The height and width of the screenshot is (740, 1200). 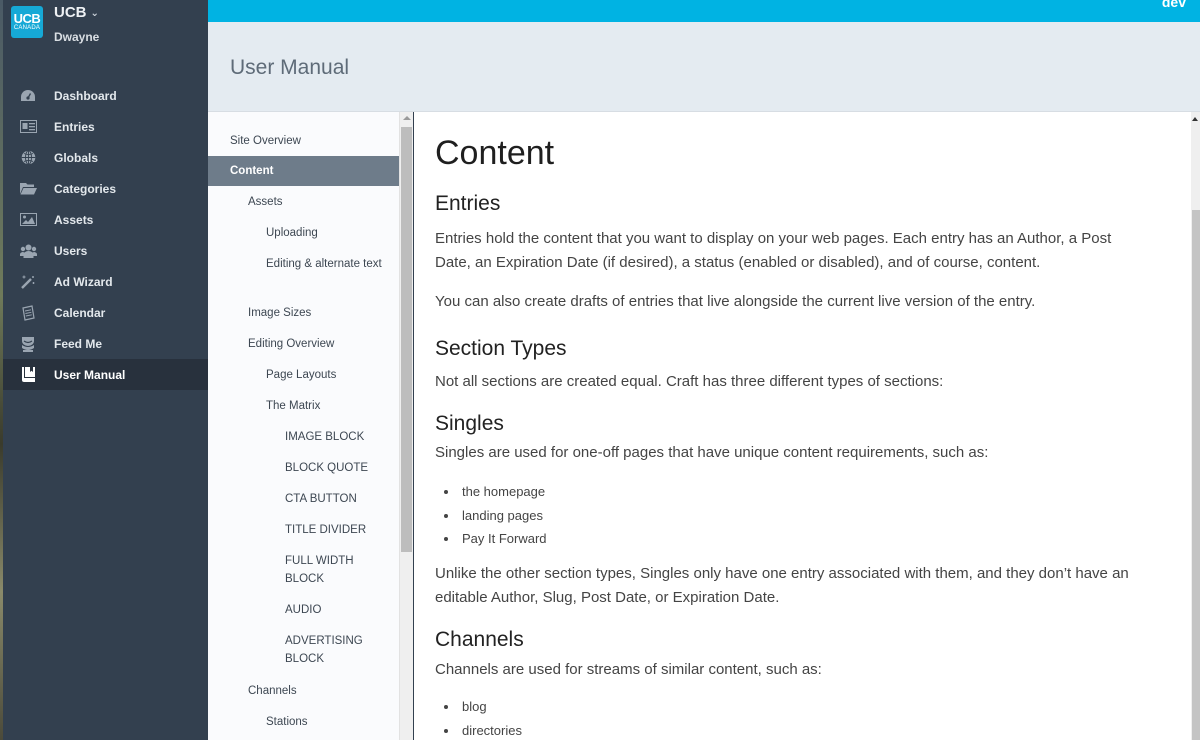 What do you see at coordinates (303, 202) in the screenshot?
I see `tree-item-assets: Assets` at bounding box center [303, 202].